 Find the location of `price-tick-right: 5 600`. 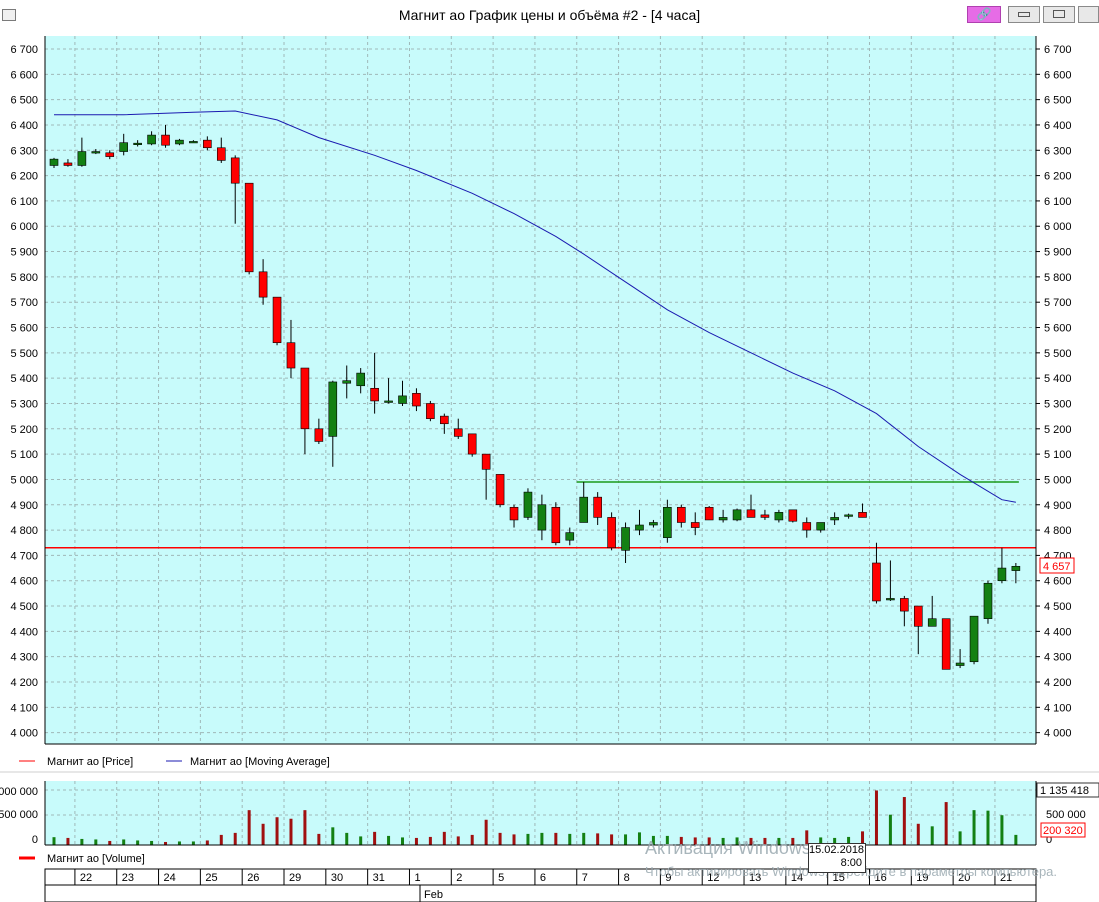

price-tick-right: 5 600 is located at coordinates (1058, 329).